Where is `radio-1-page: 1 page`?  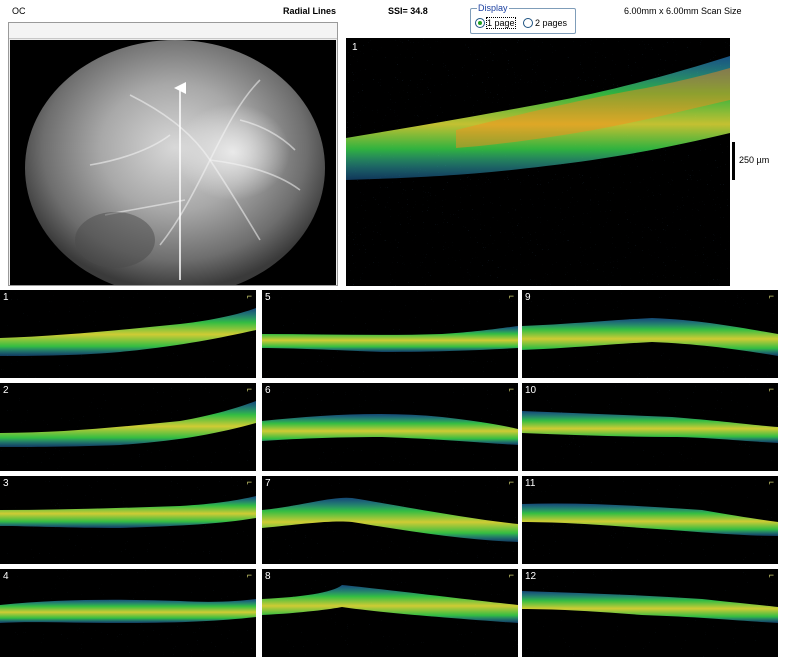 radio-1-page: 1 page is located at coordinates (495, 23).